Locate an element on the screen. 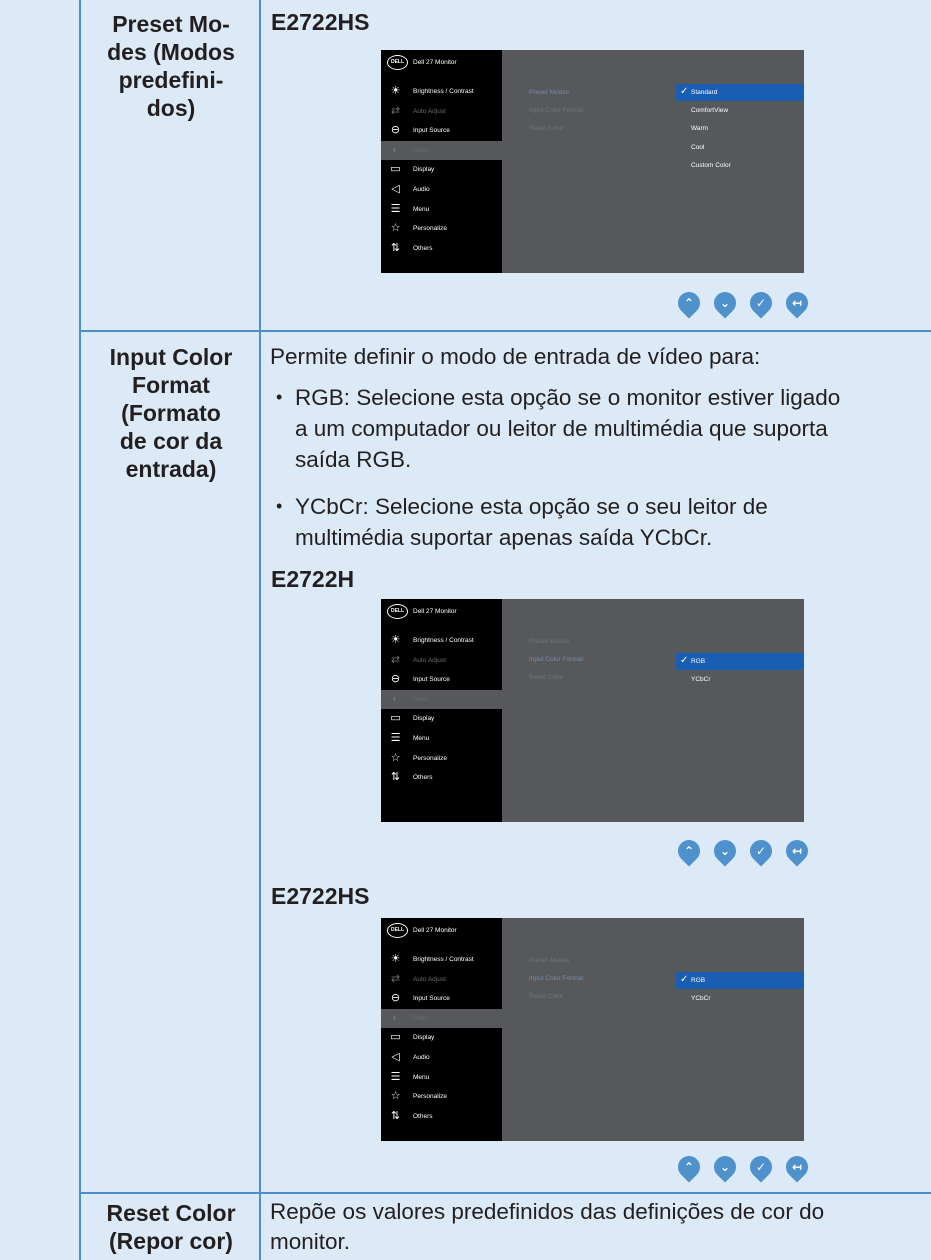 This screenshot has height=1260, width=931. audio-icon: ◁ is located at coordinates (395, 1057).